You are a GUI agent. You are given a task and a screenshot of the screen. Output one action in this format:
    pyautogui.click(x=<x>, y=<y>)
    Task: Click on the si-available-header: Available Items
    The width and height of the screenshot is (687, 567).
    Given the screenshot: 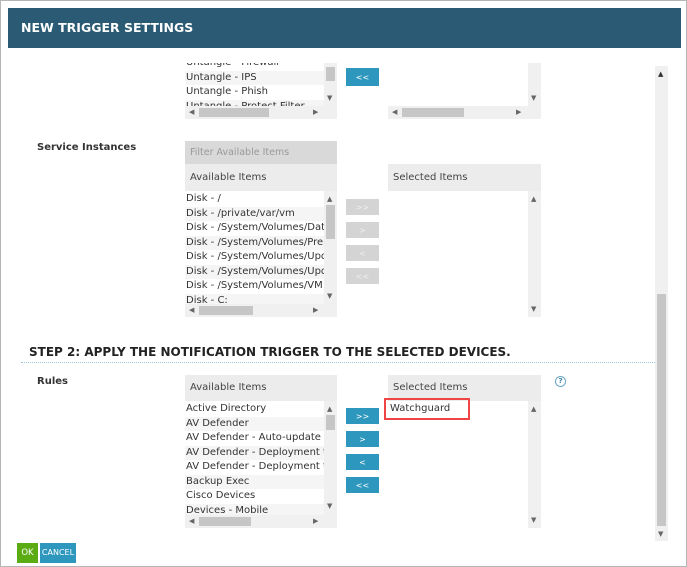 What is the action you would take?
    pyautogui.click(x=261, y=177)
    